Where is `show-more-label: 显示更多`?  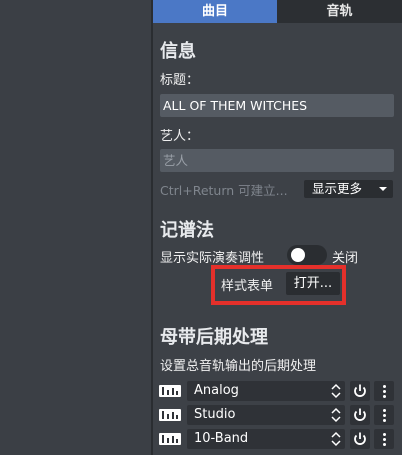 show-more-label: 显示更多 is located at coordinates (337, 188).